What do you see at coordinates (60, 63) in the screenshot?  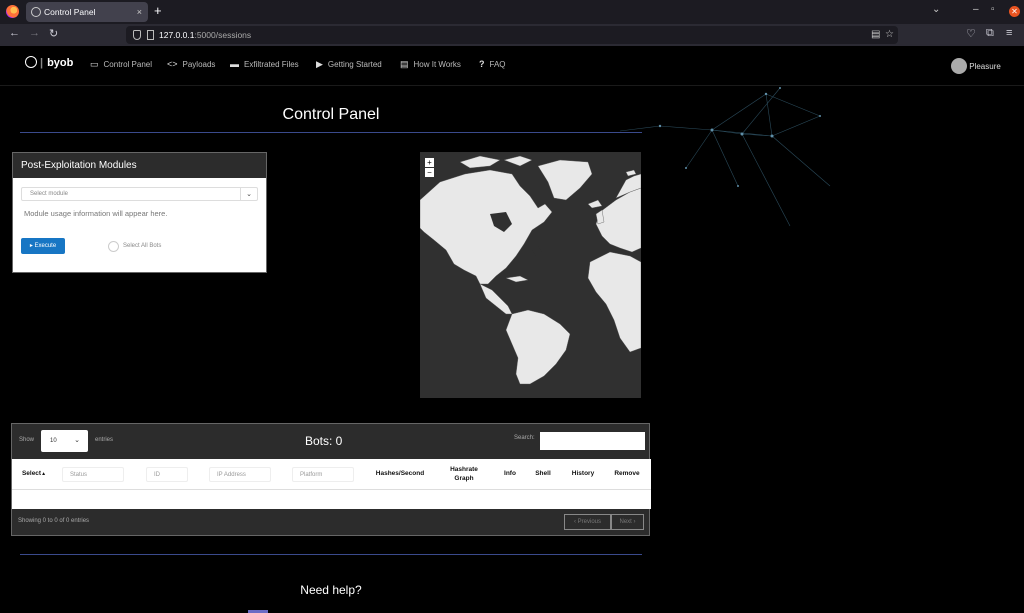 I see `brand-name: byob` at bounding box center [60, 63].